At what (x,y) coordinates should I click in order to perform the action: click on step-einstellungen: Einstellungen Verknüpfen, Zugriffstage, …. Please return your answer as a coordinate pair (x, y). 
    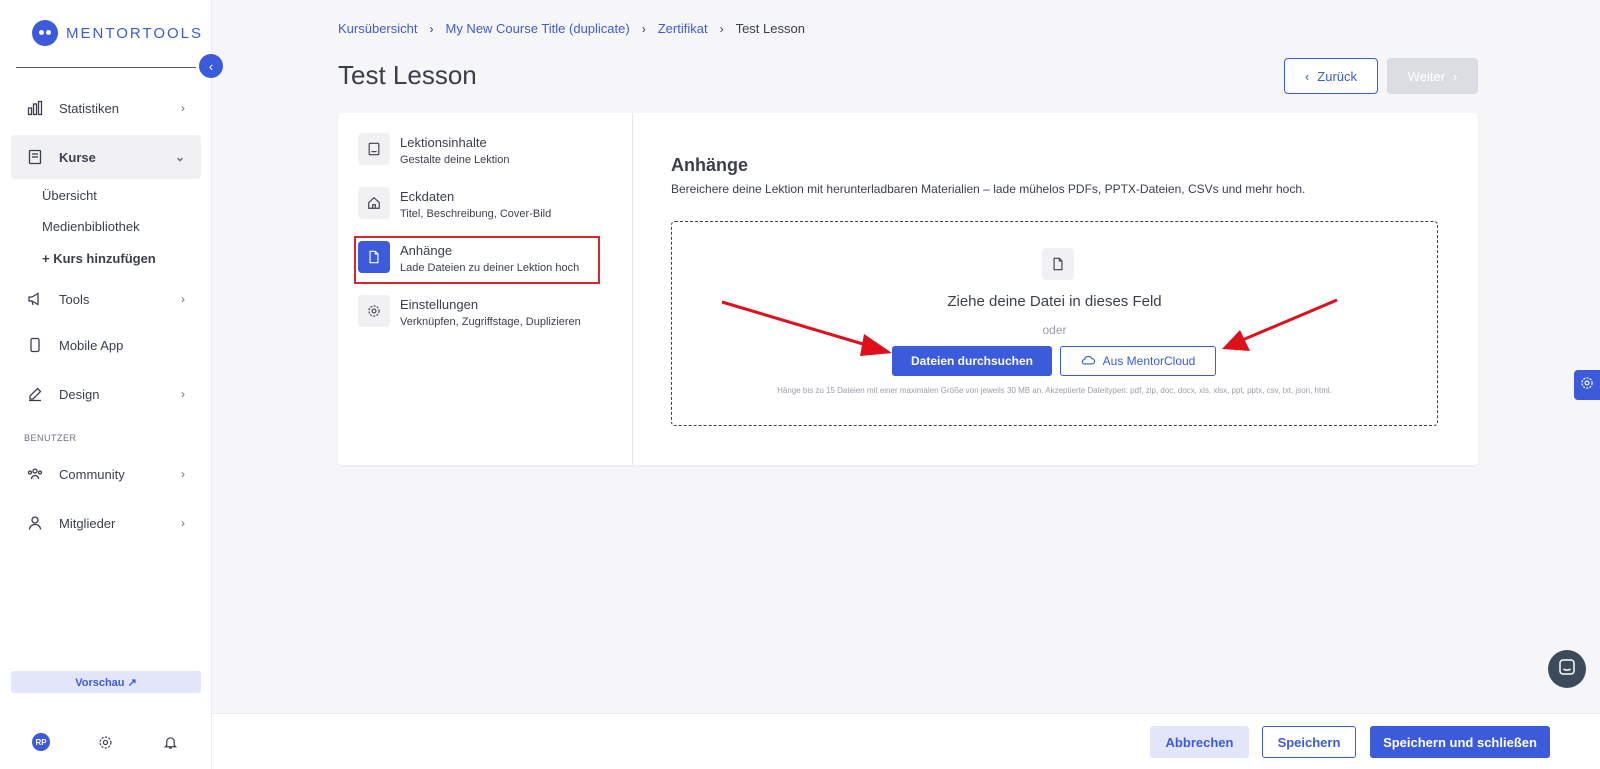
    Looking at the image, I should click on (483, 315).